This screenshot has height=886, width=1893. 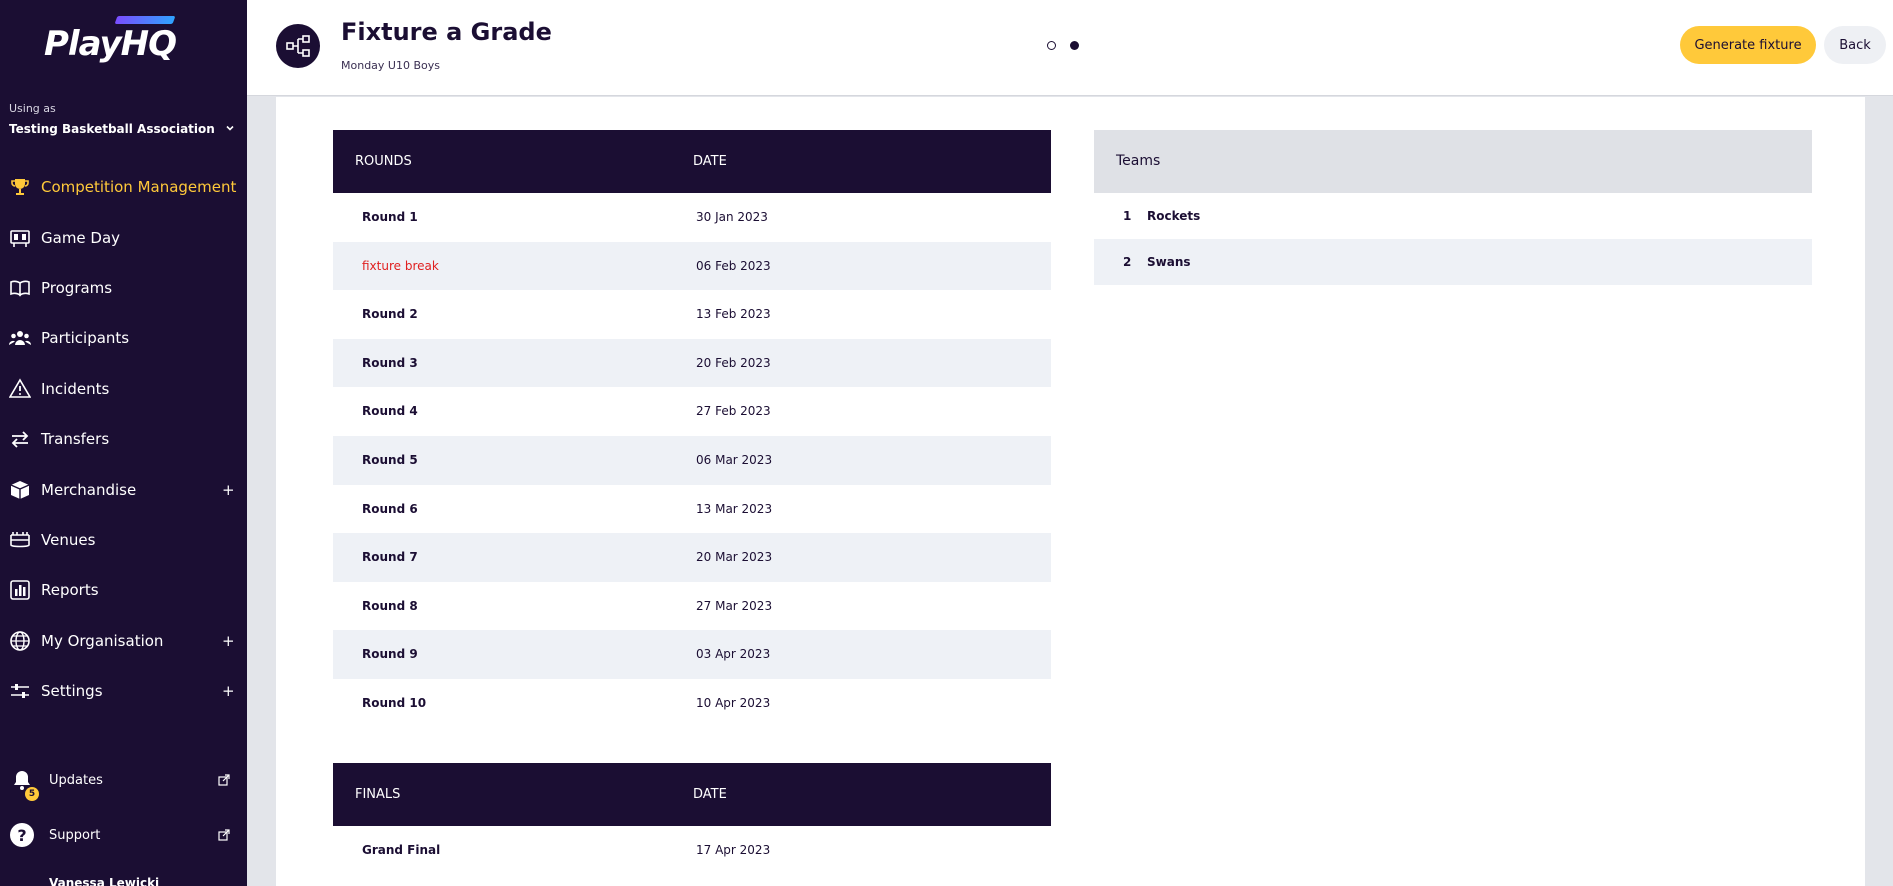 What do you see at coordinates (378, 794) in the screenshot?
I see `column-header-finals: FINALS` at bounding box center [378, 794].